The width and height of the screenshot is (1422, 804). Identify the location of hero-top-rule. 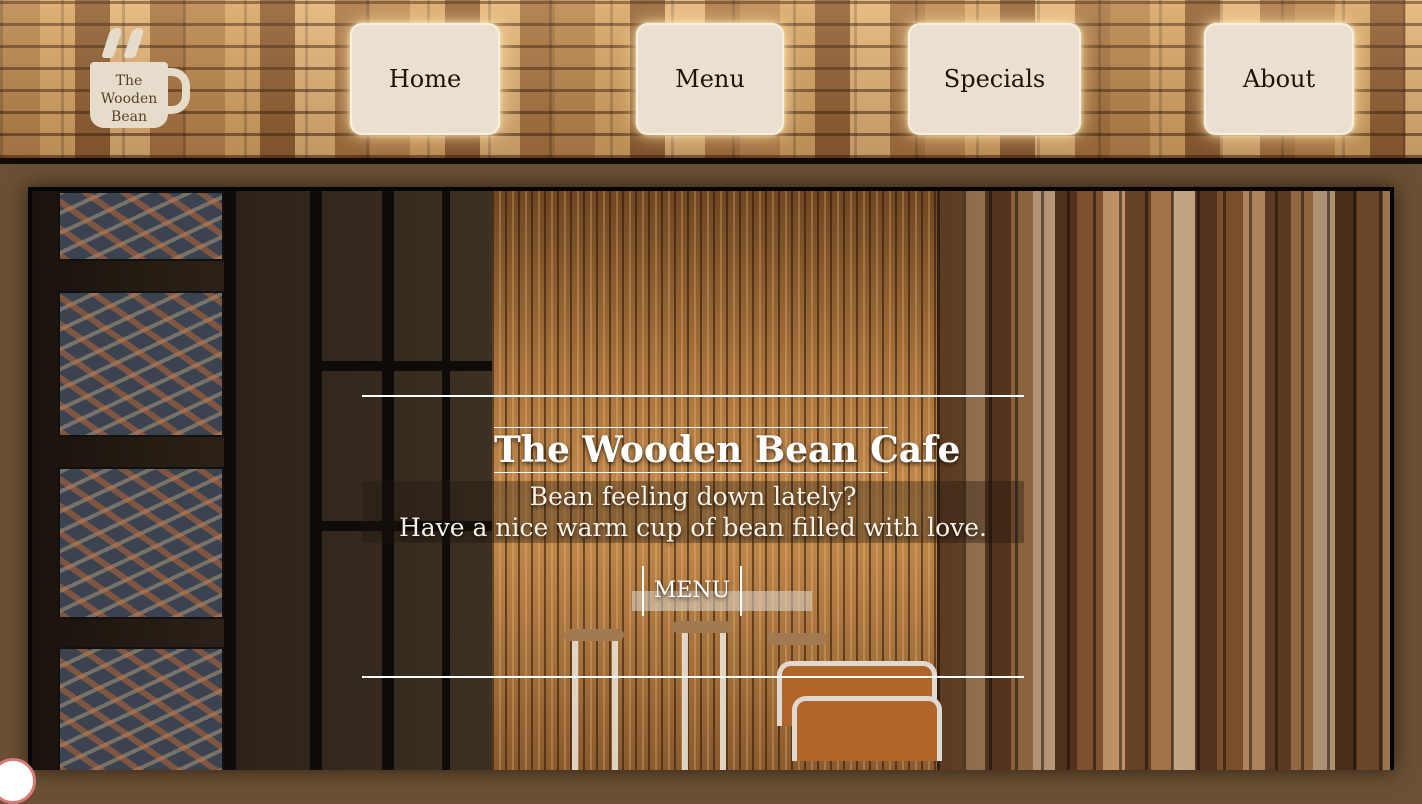
(693, 396).